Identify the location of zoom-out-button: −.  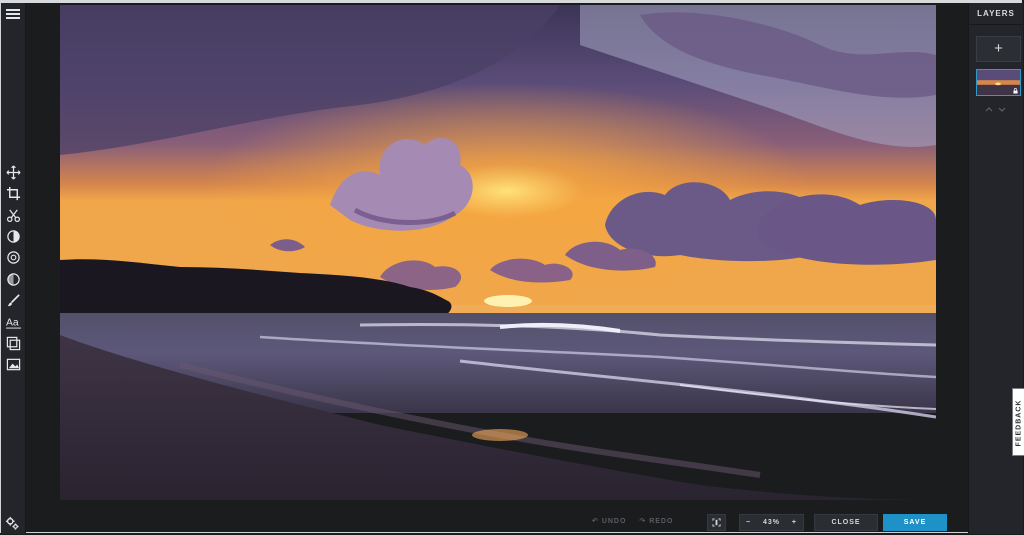
(748, 522).